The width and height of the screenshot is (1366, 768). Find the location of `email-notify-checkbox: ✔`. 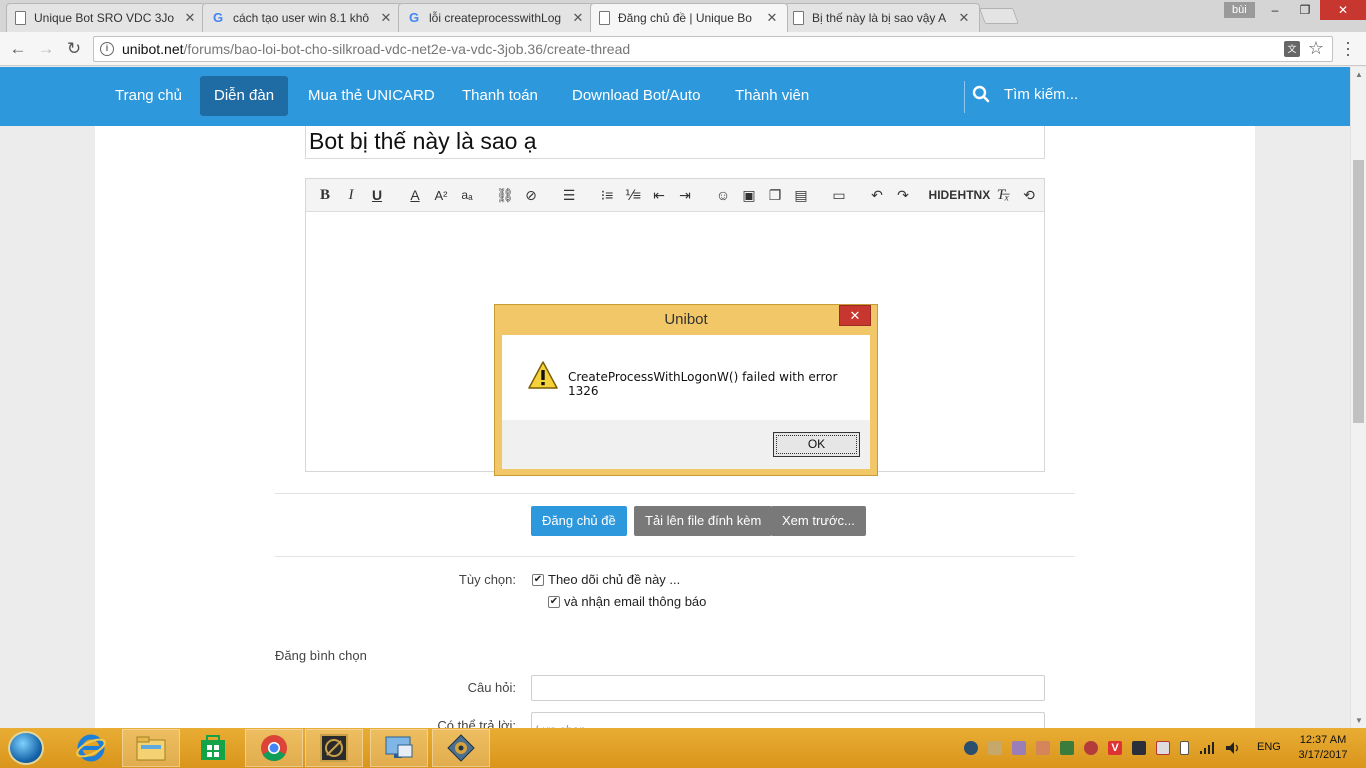

email-notify-checkbox: ✔ is located at coordinates (554, 601).